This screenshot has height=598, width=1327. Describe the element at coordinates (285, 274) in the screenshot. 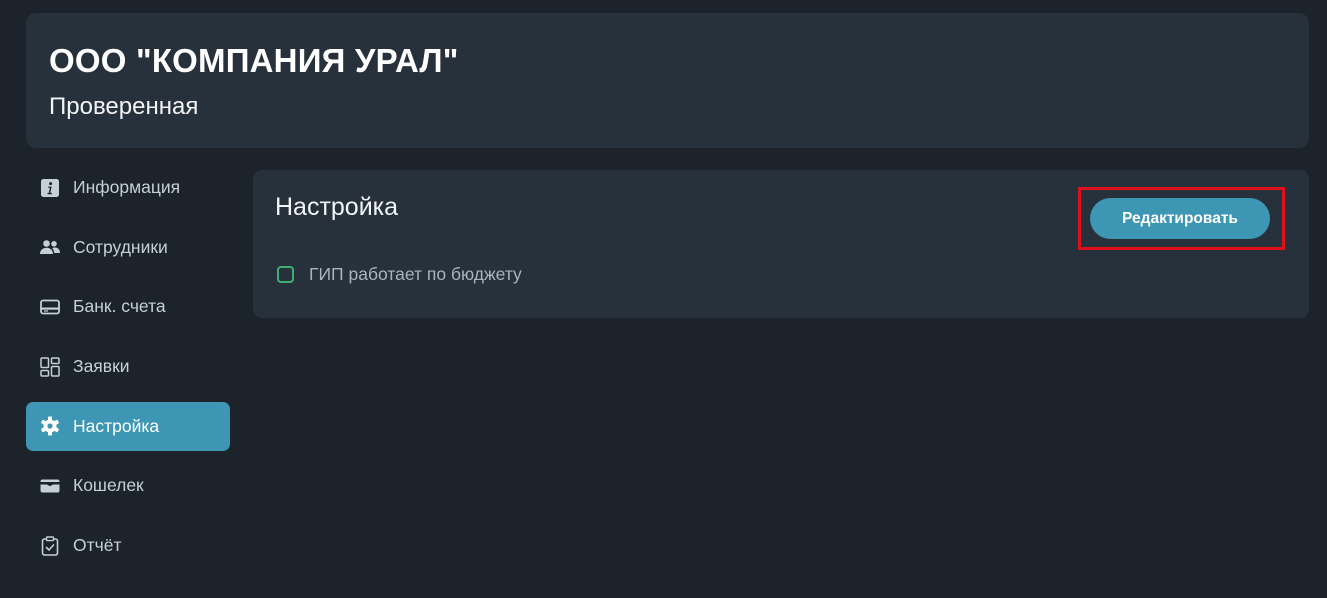

I see `budget-checkbox` at that location.